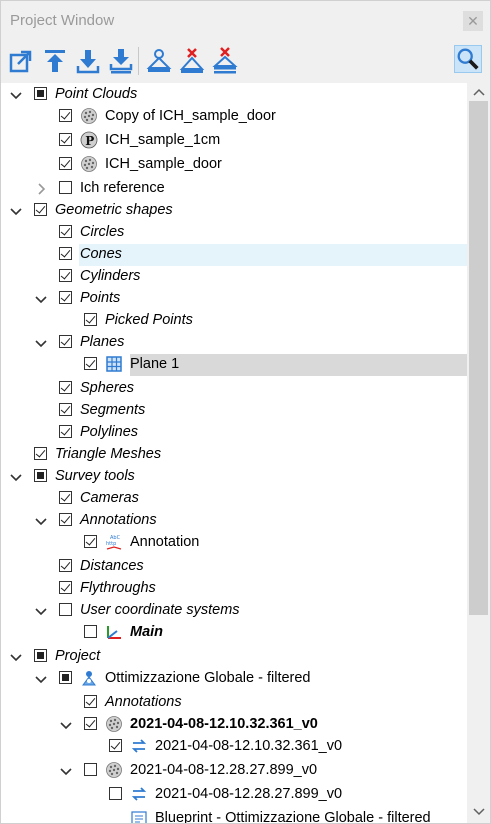 The image size is (491, 824). Describe the element at coordinates (159, 61) in the screenshot. I see `pyramid-icon` at that location.